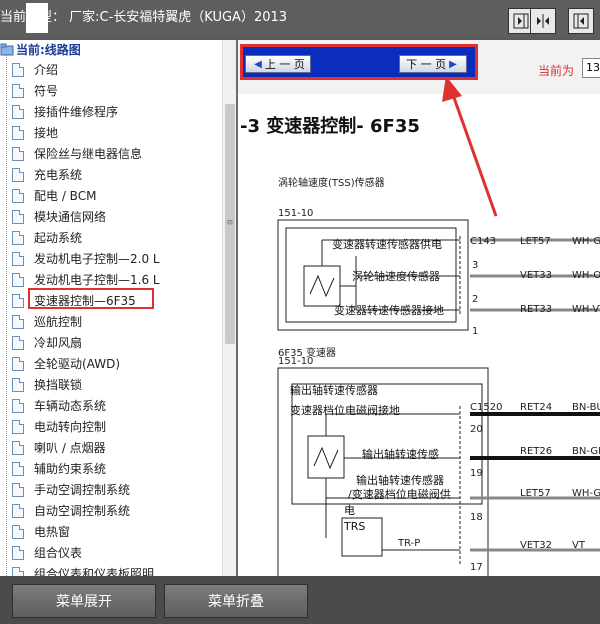  I want to click on scroll-grip-icon: ≡, so click(230, 223).